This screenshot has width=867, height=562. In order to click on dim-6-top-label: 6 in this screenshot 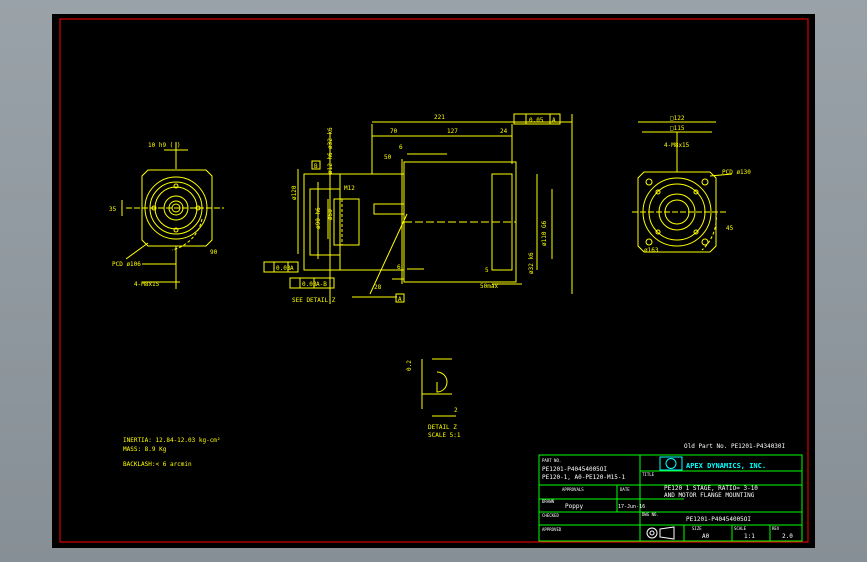, I will do `click(401, 147)`.